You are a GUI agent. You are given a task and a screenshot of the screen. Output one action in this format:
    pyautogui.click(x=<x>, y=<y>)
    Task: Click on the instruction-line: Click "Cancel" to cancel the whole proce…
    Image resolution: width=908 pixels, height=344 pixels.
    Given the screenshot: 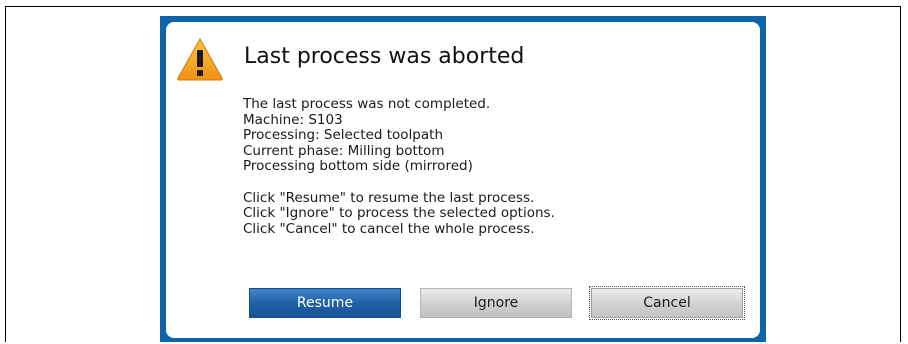 What is the action you would take?
    pyautogui.click(x=389, y=228)
    